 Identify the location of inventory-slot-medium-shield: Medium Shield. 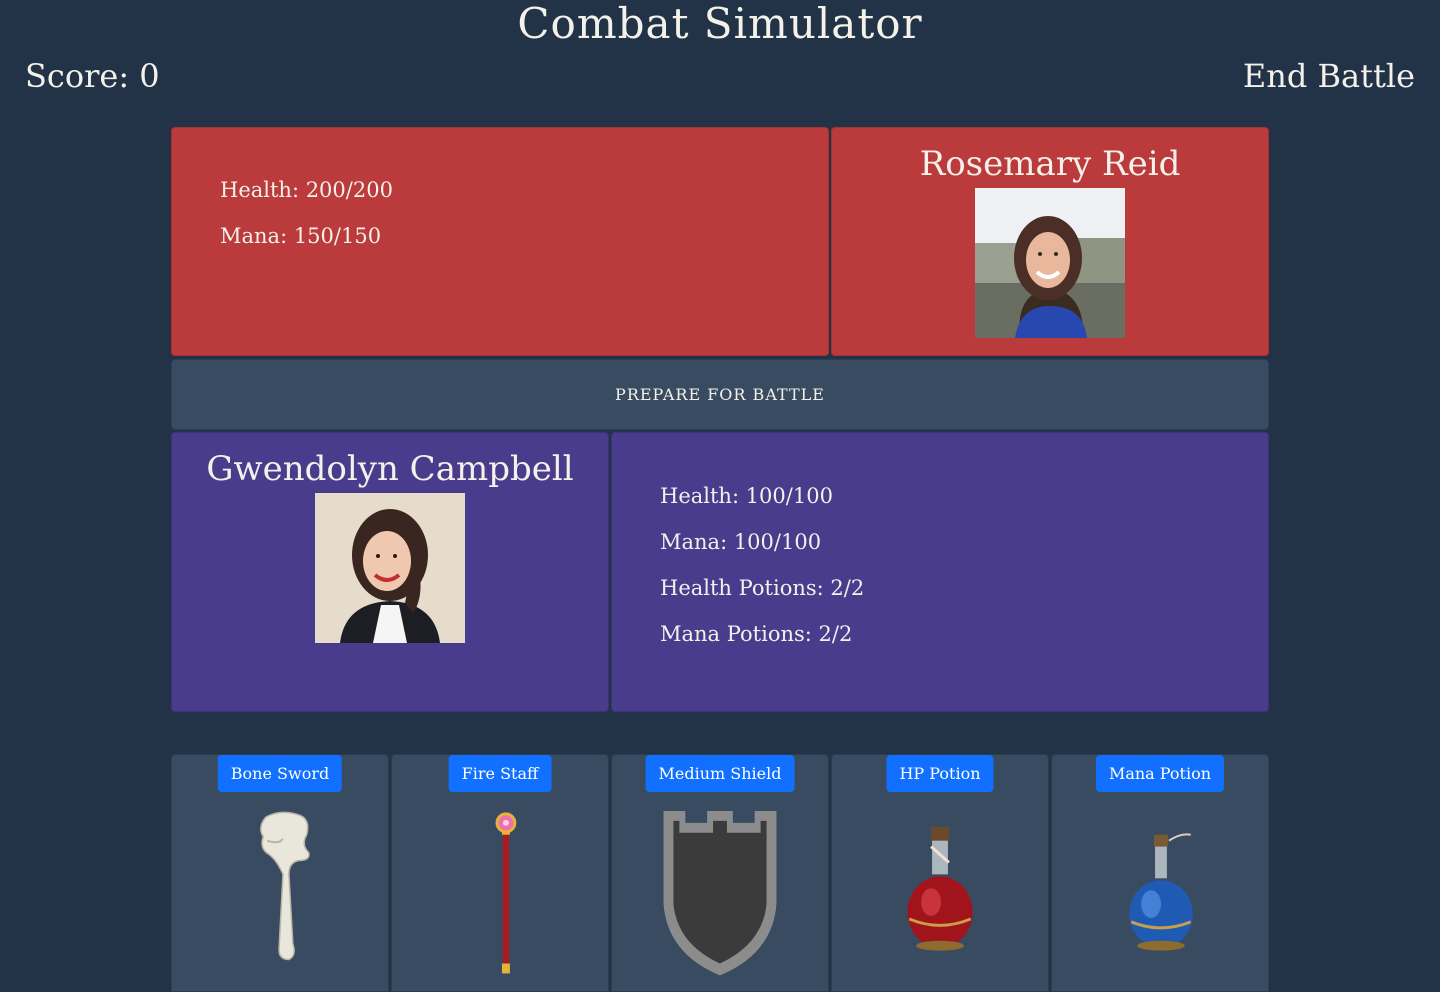
(720, 873).